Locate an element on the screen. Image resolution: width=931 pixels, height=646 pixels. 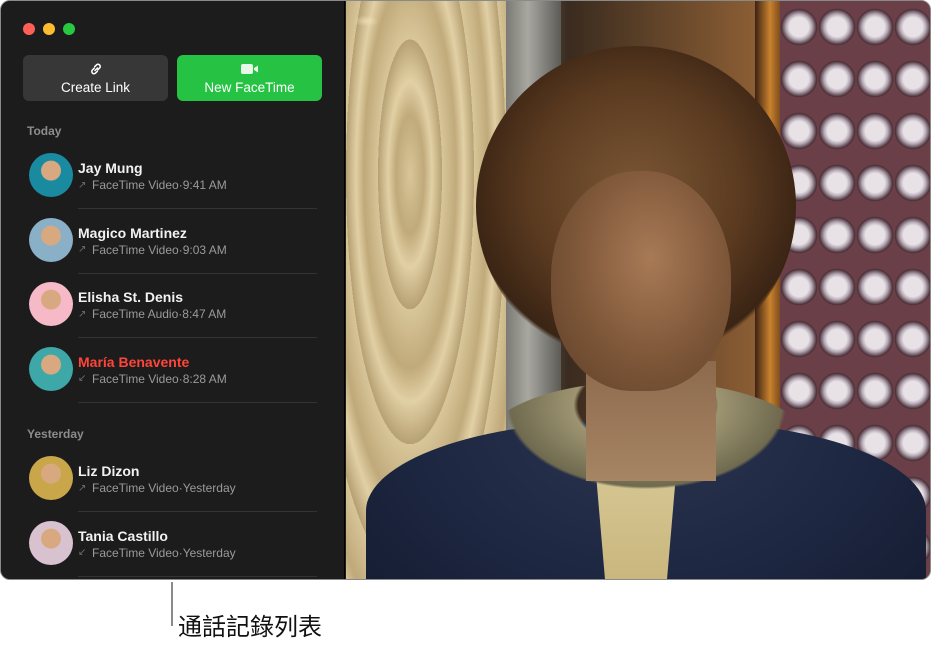
video-camera-icon is located at coordinates (250, 69).